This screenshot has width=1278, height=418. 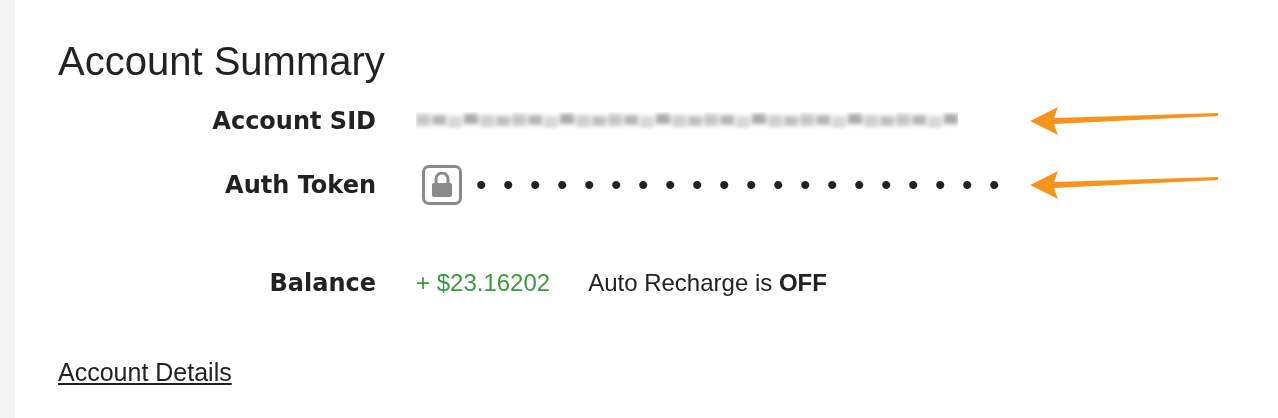 What do you see at coordinates (300, 185) in the screenshot?
I see `field-label: Auth Token` at bounding box center [300, 185].